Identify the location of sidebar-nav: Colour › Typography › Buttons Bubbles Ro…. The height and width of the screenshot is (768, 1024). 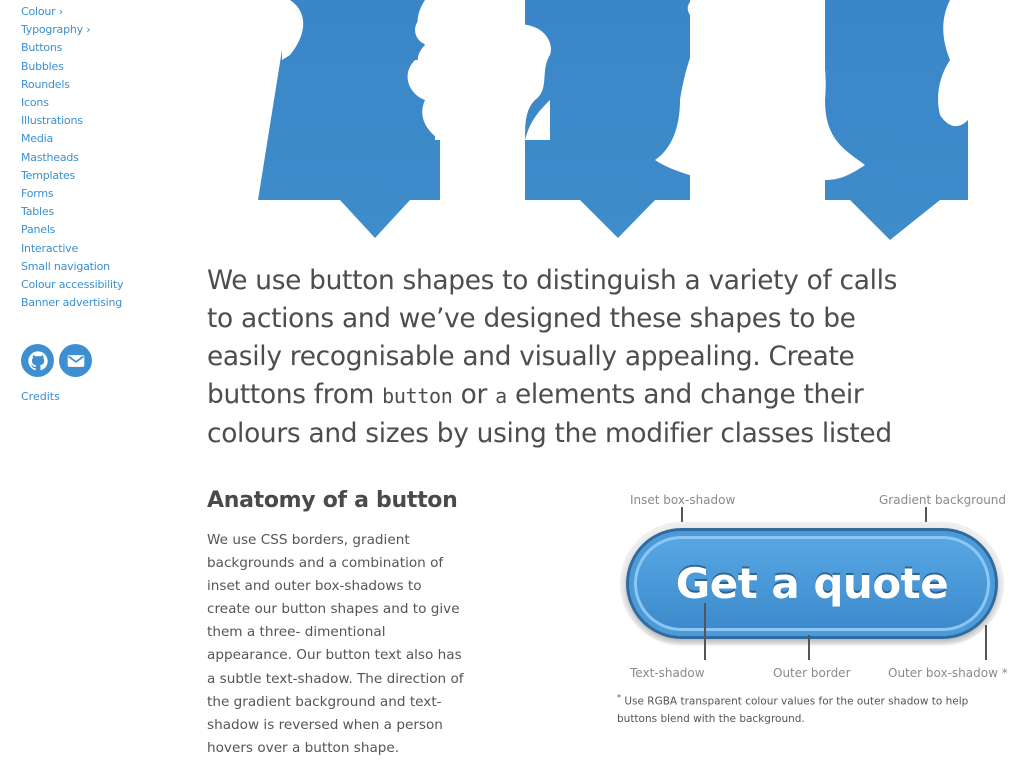
(106, 157).